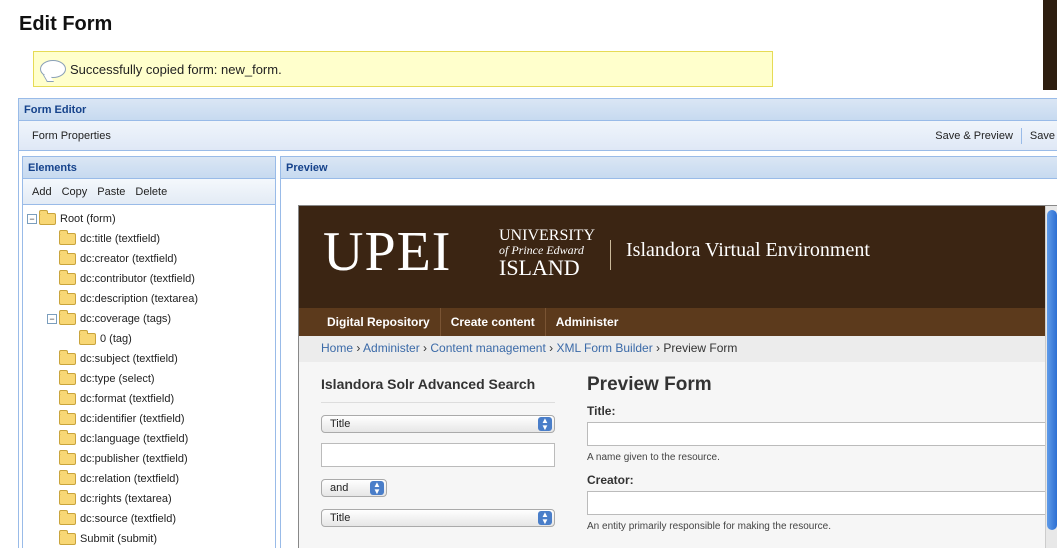 Image resolution: width=1057 pixels, height=548 pixels. I want to click on search-field-value-1: Title, so click(340, 424).